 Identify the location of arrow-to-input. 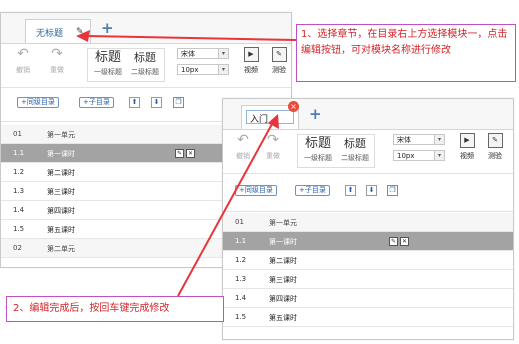
(228, 205).